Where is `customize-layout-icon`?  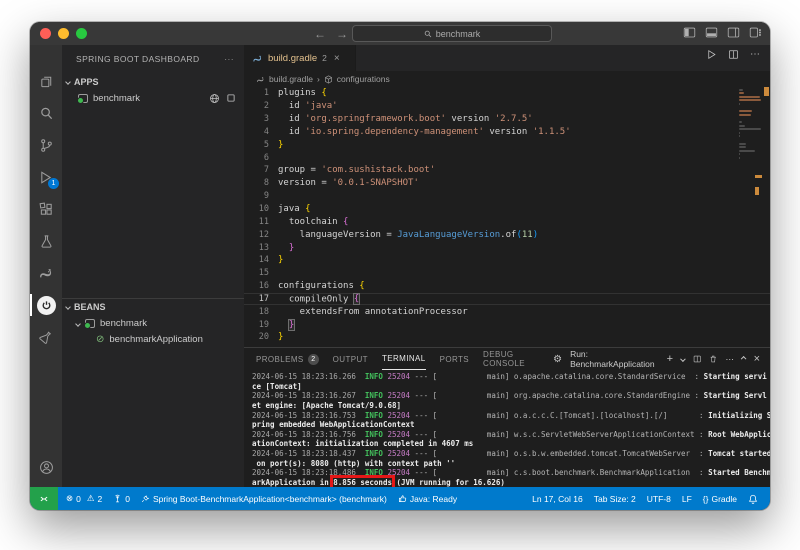
customize-layout-icon is located at coordinates (755, 32).